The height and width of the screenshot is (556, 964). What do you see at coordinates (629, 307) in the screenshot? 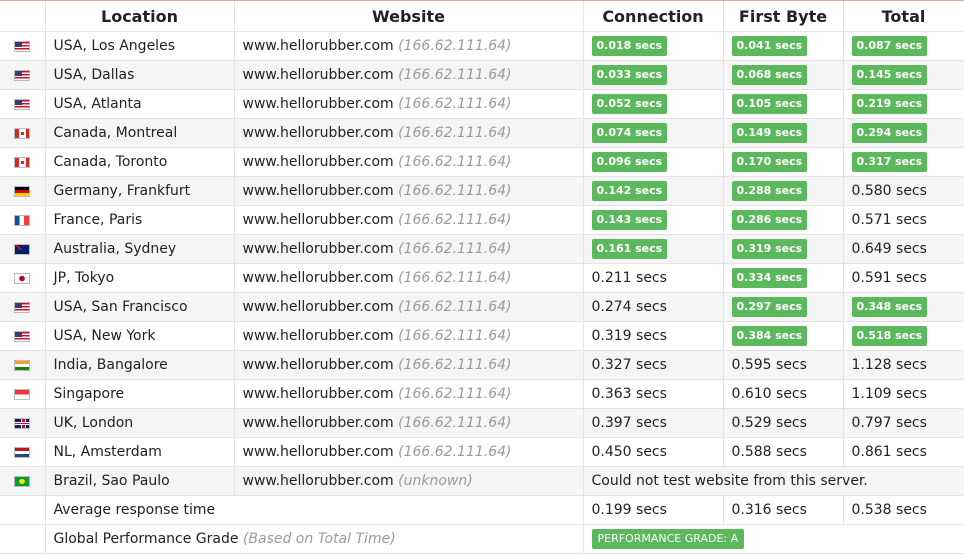
I see `timing-value: 0.274 secs` at bounding box center [629, 307].